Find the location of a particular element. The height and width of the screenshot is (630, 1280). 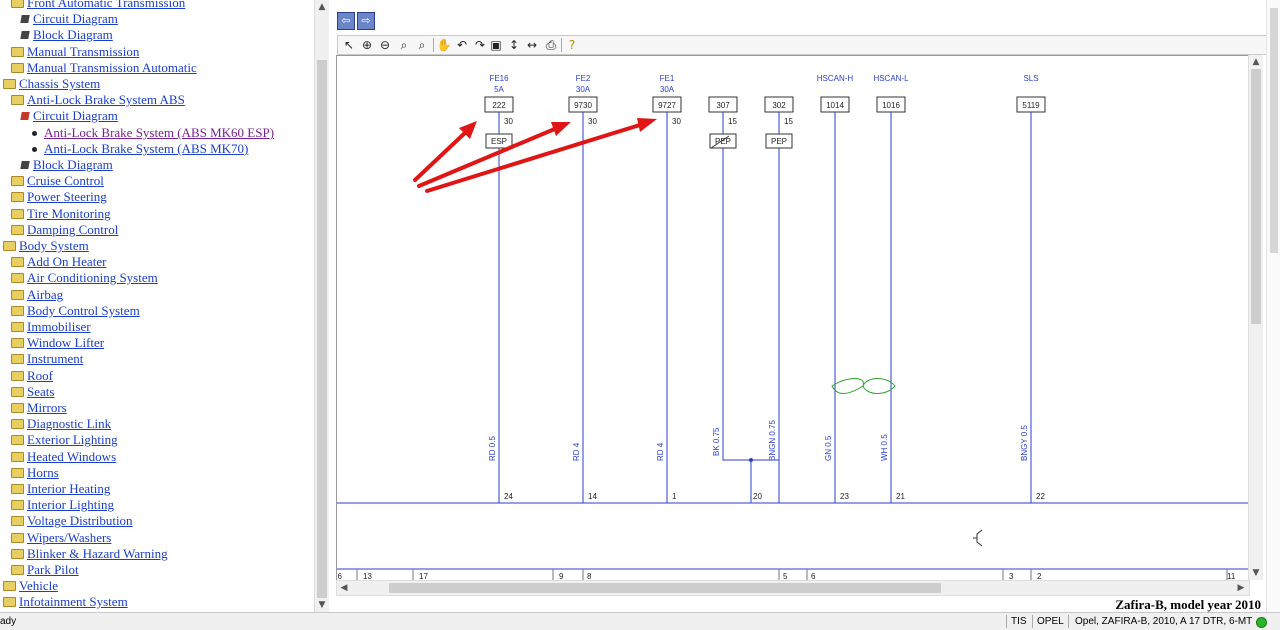

tree-item: Horns is located at coordinates (35, 473).